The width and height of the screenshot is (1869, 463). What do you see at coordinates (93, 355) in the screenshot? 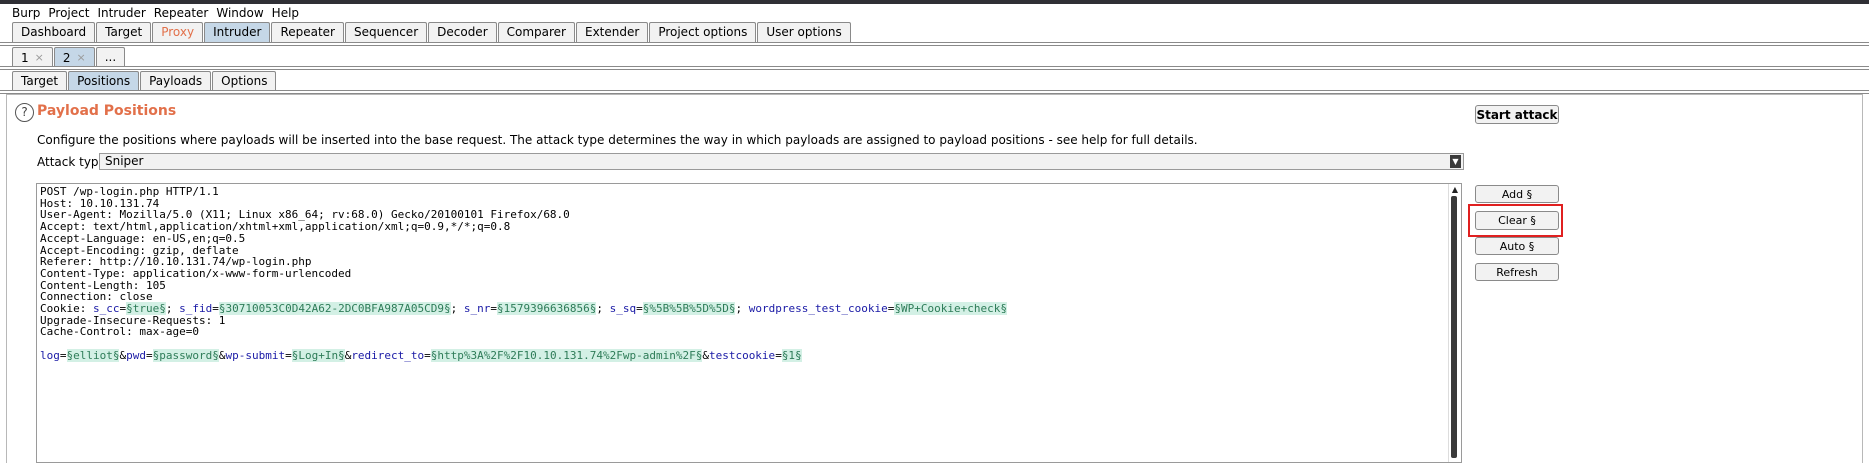
I see `payload-marker: §elliot§` at bounding box center [93, 355].